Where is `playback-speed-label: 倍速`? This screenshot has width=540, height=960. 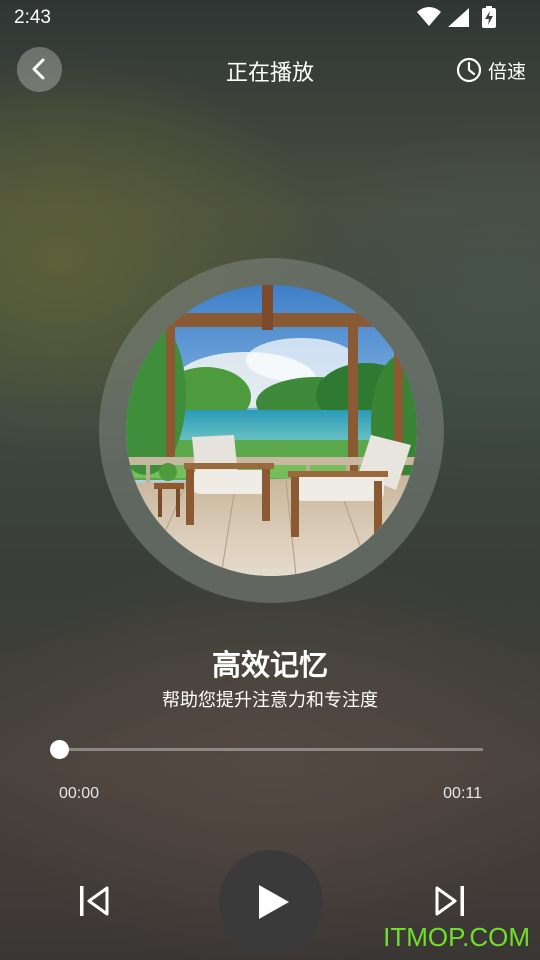
playback-speed-label: 倍速 is located at coordinates (506, 71).